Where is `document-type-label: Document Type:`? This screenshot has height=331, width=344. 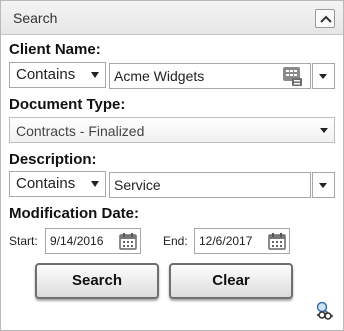 document-type-label: Document Type: is located at coordinates (67, 104).